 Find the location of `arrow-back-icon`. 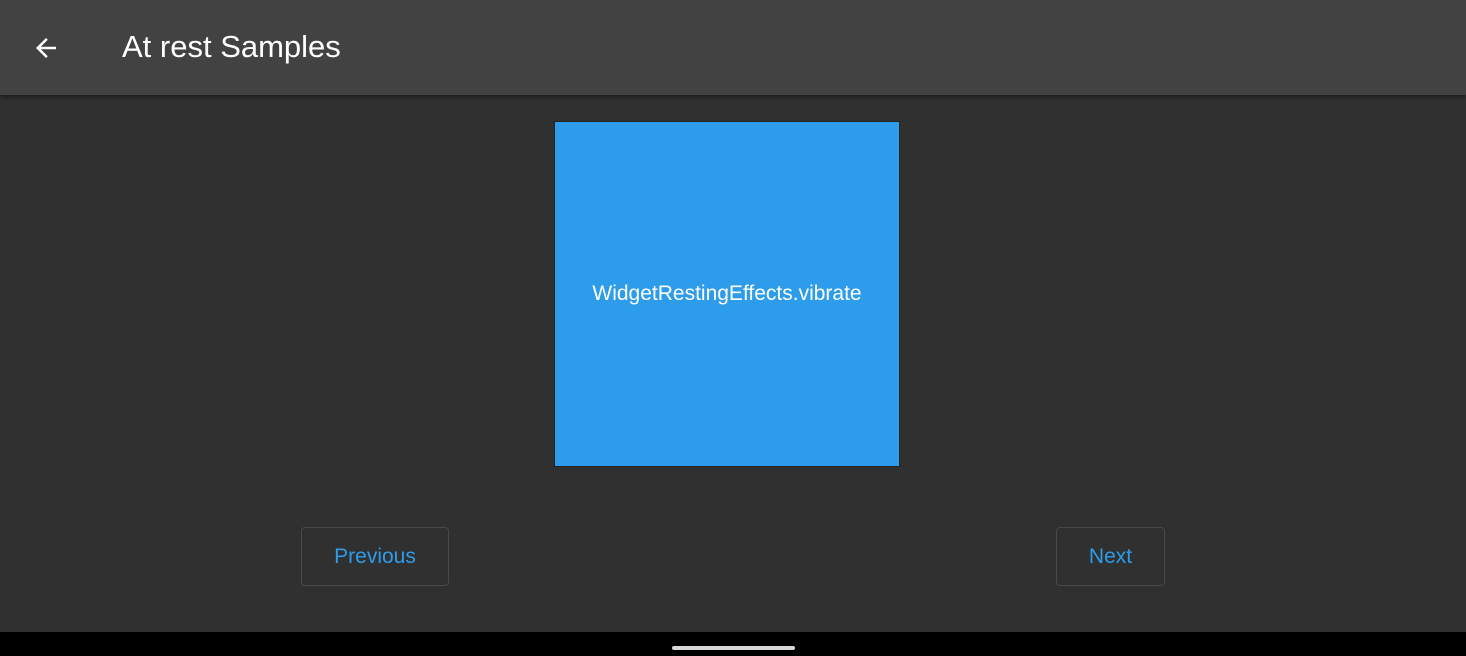

arrow-back-icon is located at coordinates (46, 48).